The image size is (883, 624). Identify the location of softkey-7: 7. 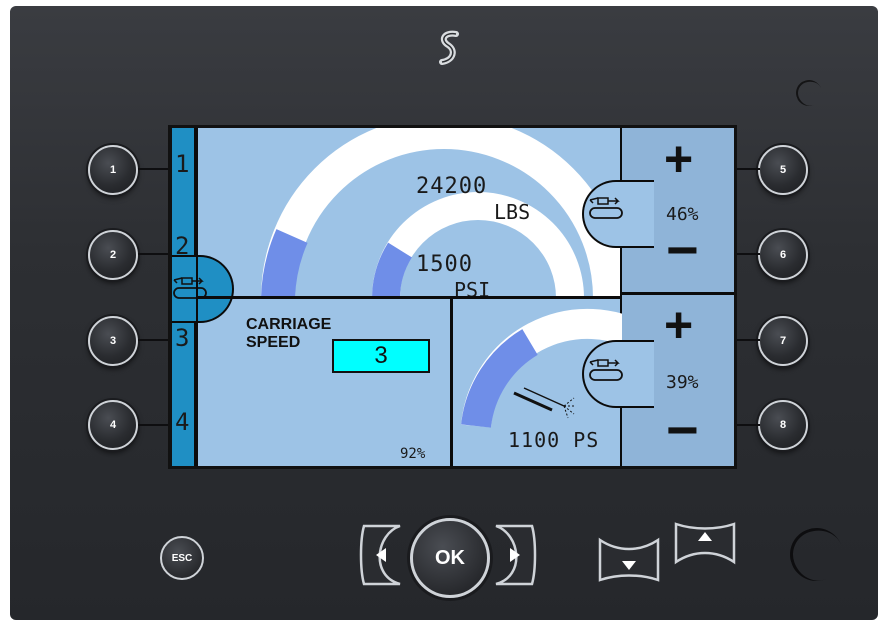
(783, 341).